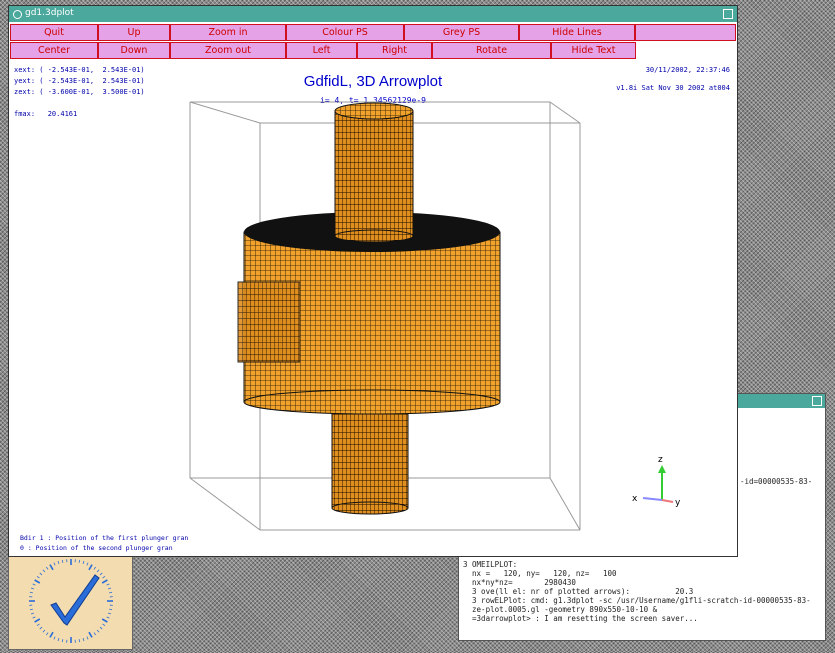 The height and width of the screenshot is (653, 835). What do you see at coordinates (635, 499) in the screenshot?
I see `axis-label-x: x` at bounding box center [635, 499].